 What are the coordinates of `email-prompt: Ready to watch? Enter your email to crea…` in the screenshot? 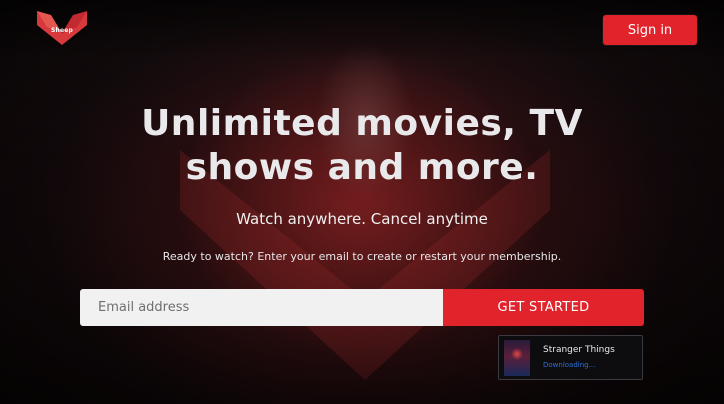 It's located at (362, 256).